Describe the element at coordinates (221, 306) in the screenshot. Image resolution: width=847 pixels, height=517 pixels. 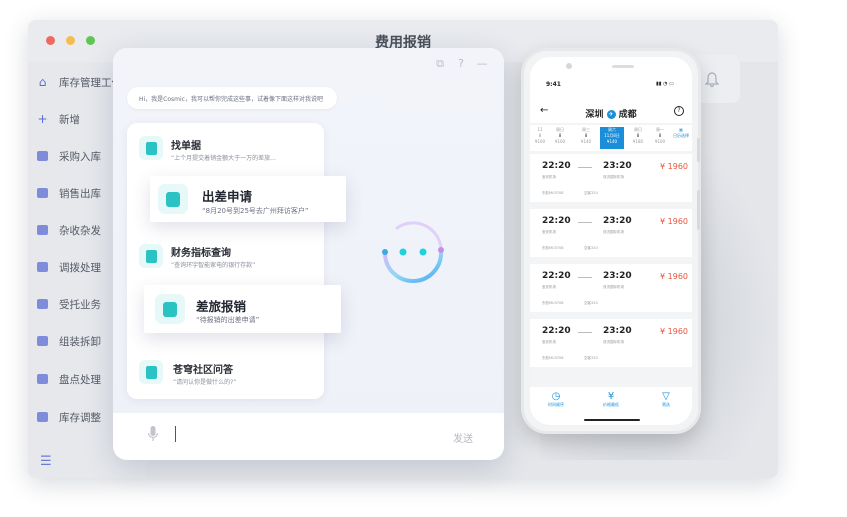
I see `feature-title-travel-reimbursement: 差旅报销` at that location.